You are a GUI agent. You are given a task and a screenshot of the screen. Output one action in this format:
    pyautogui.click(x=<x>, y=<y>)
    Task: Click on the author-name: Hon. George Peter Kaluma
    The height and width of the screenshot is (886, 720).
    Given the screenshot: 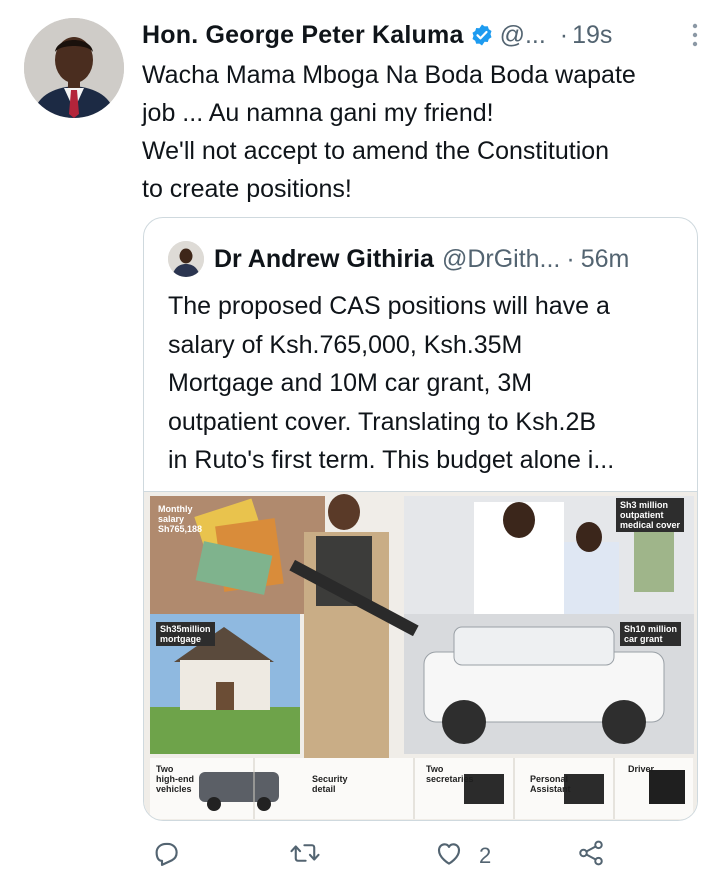 What is the action you would take?
    pyautogui.click(x=303, y=35)
    